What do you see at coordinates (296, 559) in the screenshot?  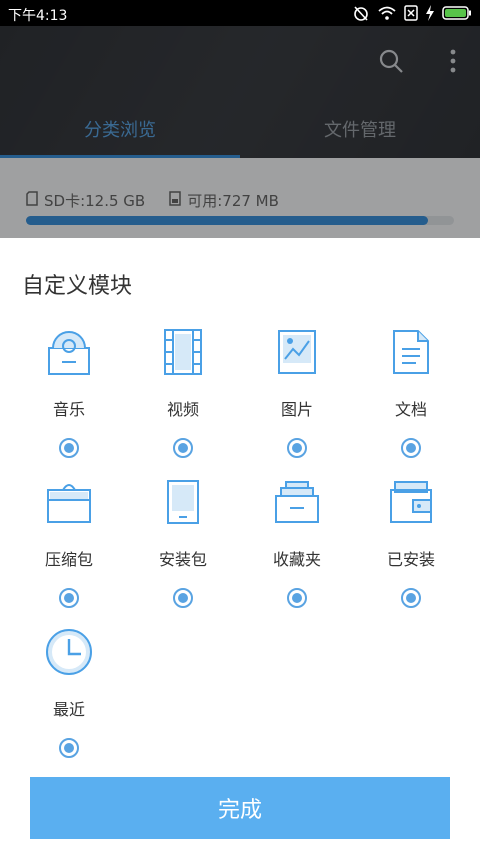 I see `module-label: 收藏夹` at bounding box center [296, 559].